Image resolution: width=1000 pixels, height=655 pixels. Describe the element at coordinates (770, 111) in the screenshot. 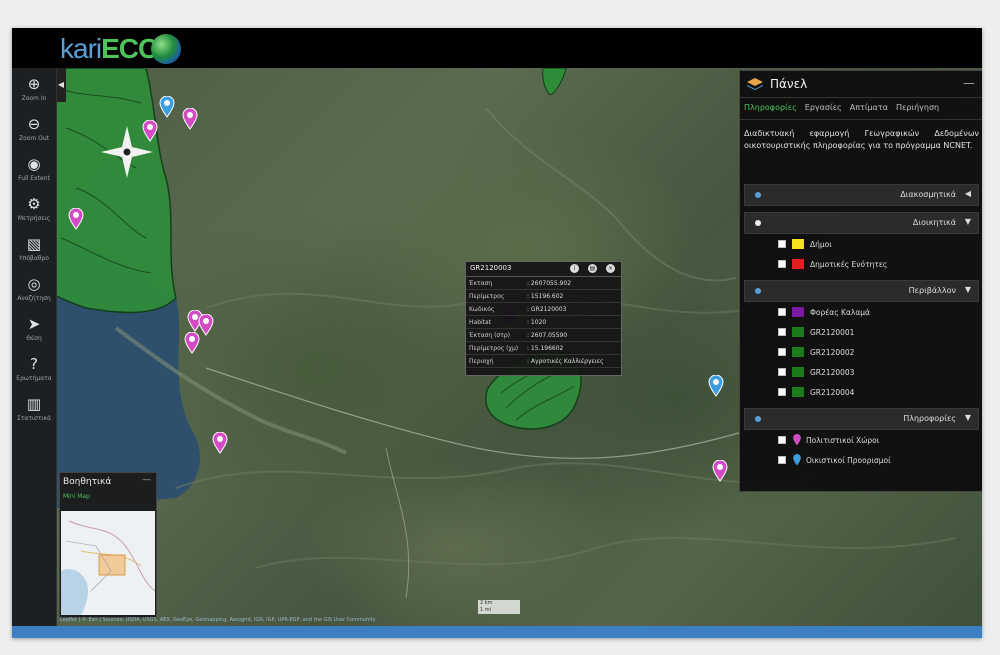

I see `tab-info: Πληροφορίες` at that location.